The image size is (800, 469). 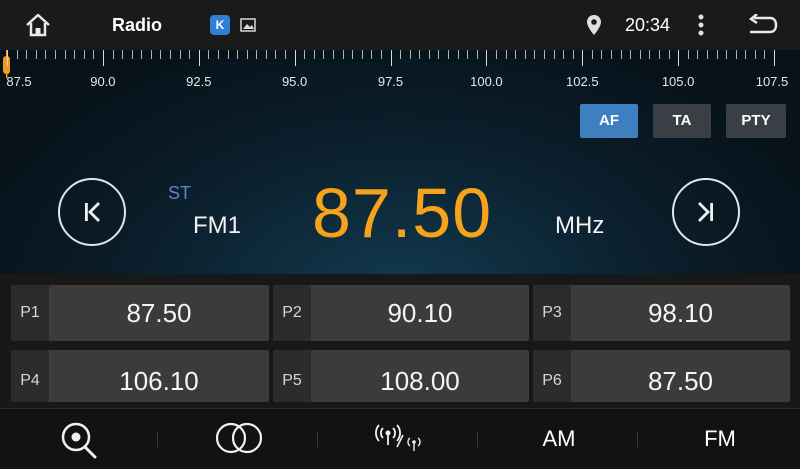 What do you see at coordinates (559, 439) in the screenshot?
I see `am-band-button: AM` at bounding box center [559, 439].